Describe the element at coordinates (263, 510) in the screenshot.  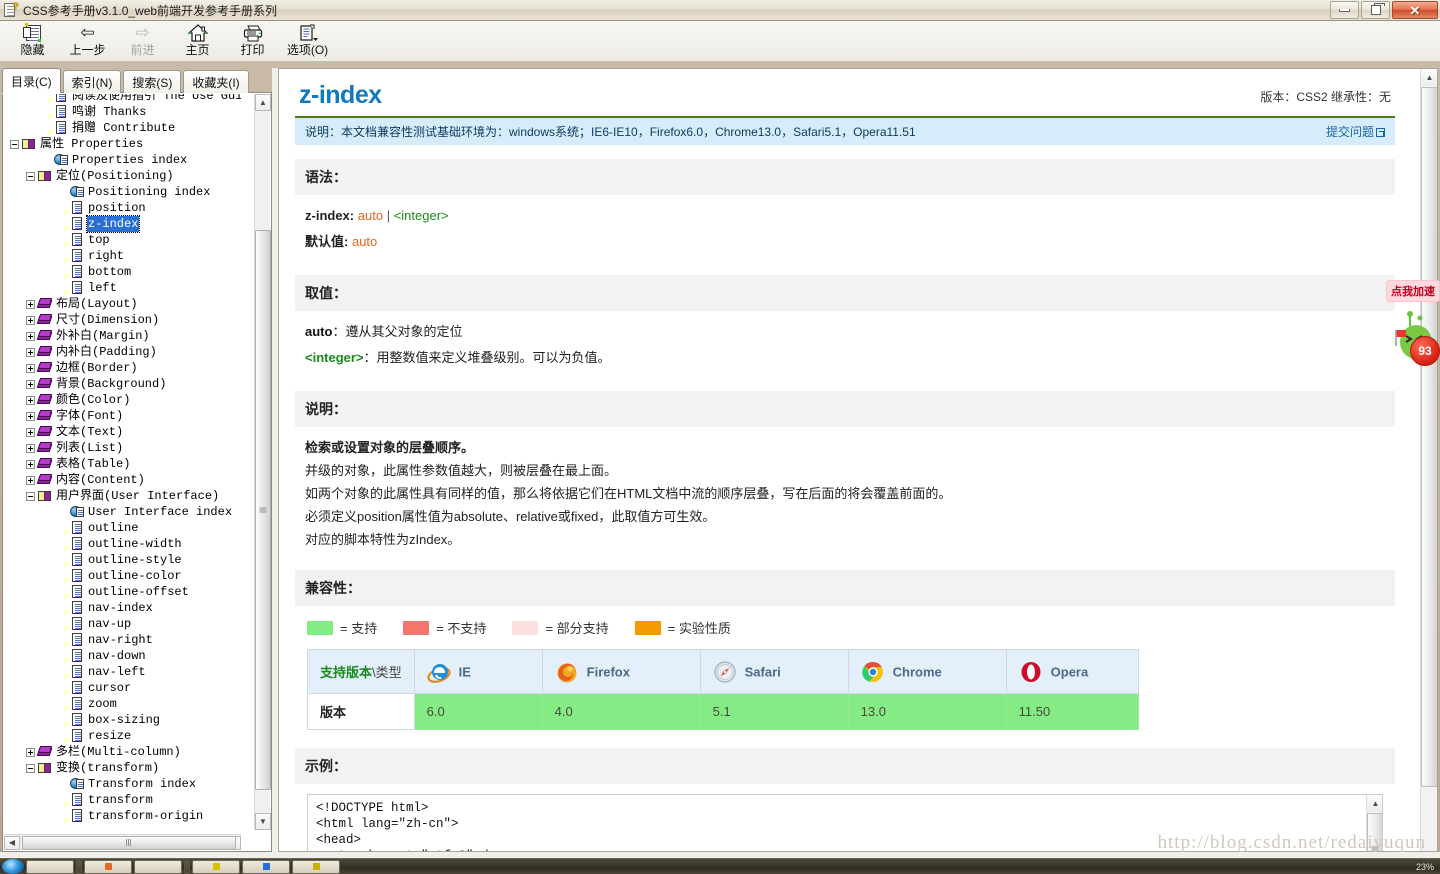
I see `tree-scroll-thumb` at that location.